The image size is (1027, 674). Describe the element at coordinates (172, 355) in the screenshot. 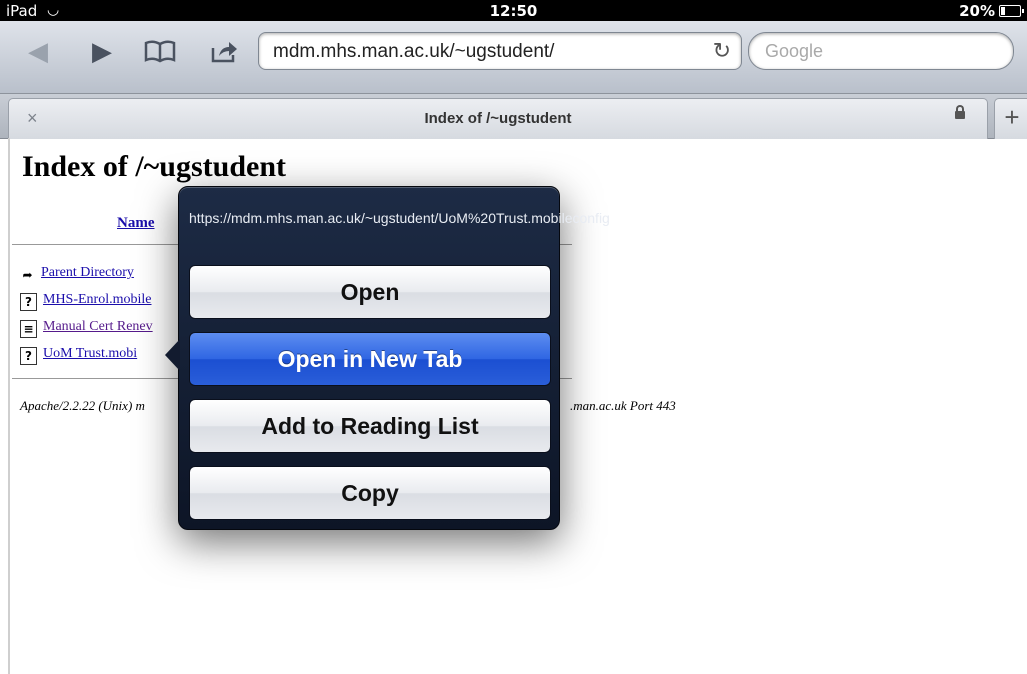

I see `popover-arrow` at that location.